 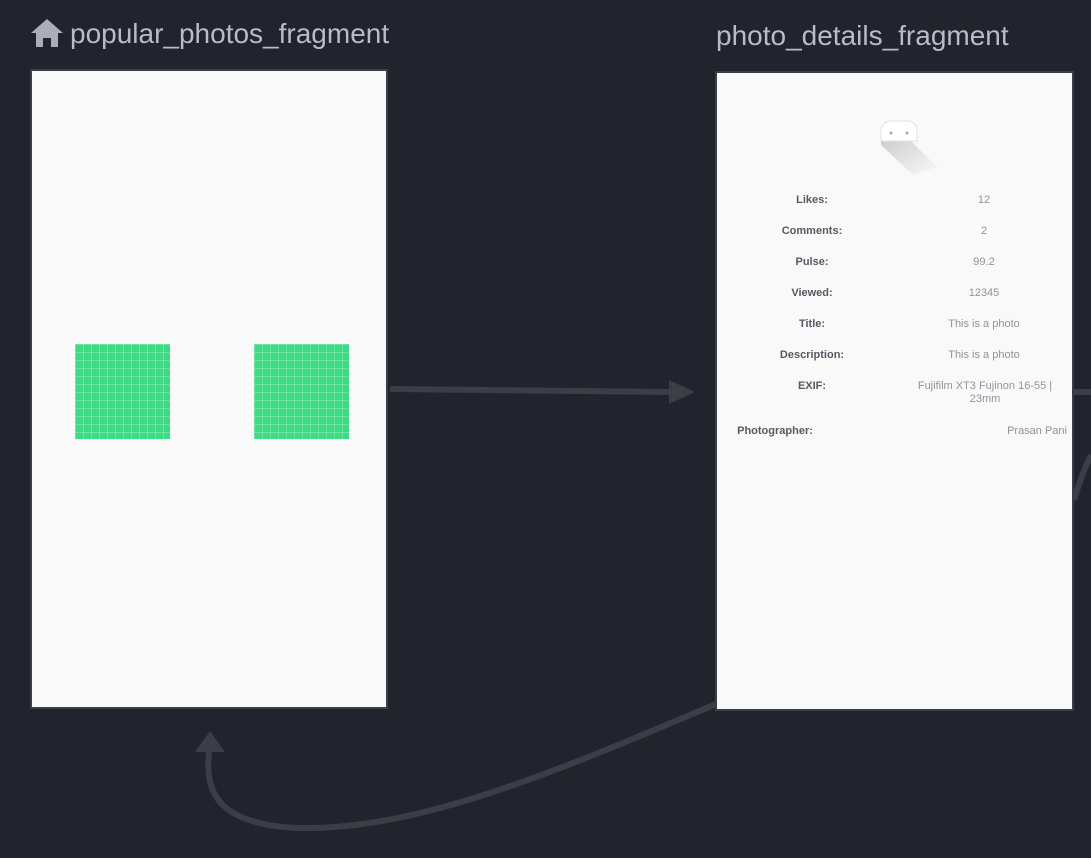 I want to click on home-icon, so click(x=47, y=33).